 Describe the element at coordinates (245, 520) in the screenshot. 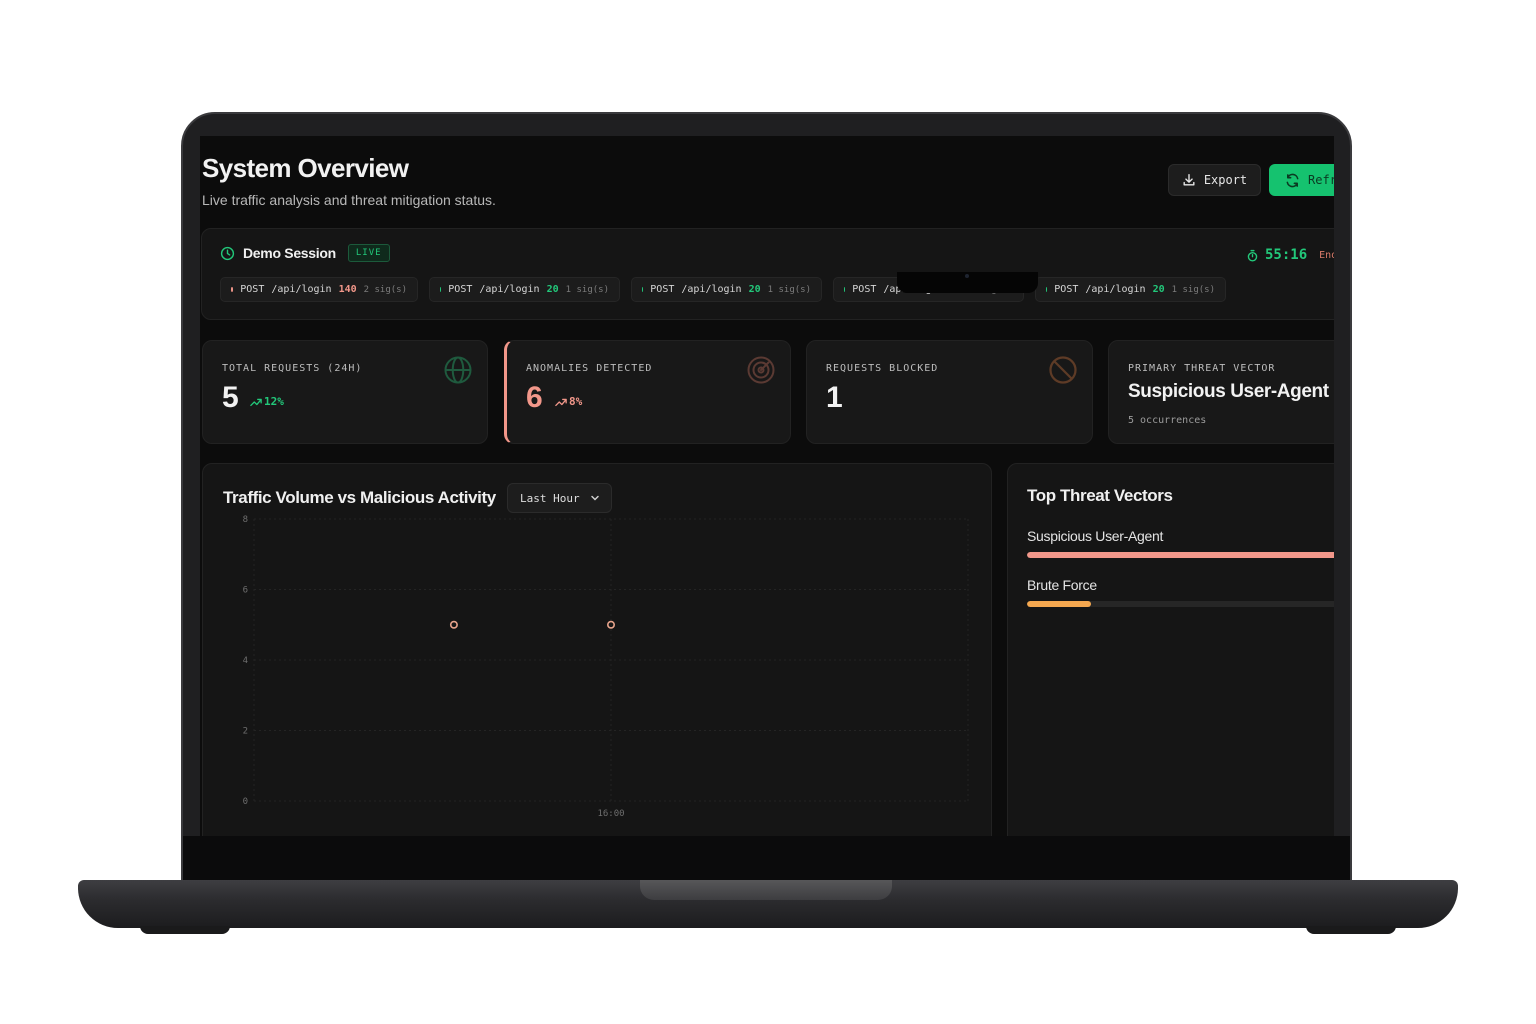

I see `y-tick-label: 8` at that location.